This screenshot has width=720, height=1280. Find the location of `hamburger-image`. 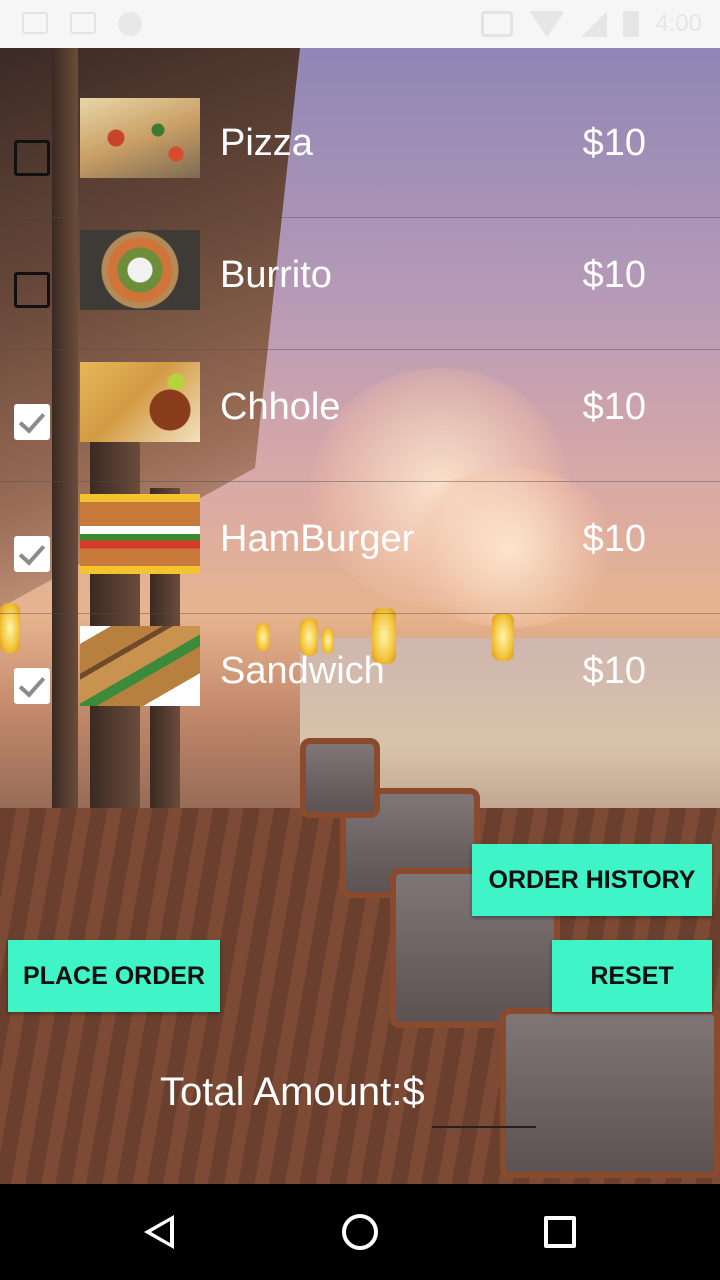

hamburger-image is located at coordinates (140, 534).